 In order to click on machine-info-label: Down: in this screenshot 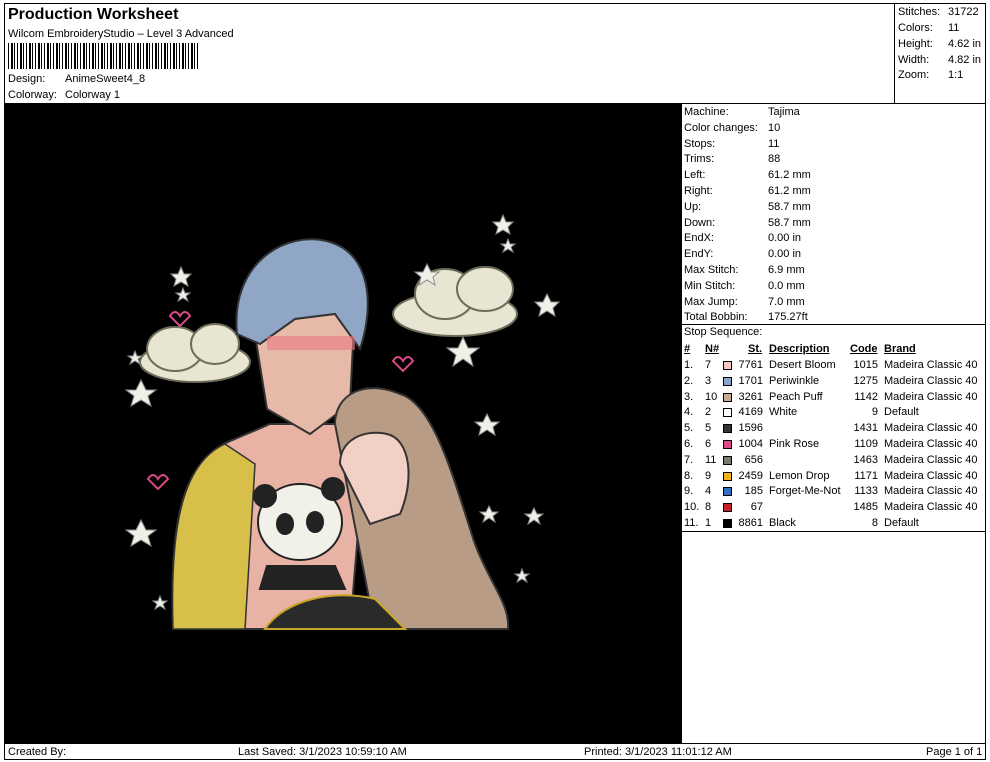, I will do `click(700, 222)`.